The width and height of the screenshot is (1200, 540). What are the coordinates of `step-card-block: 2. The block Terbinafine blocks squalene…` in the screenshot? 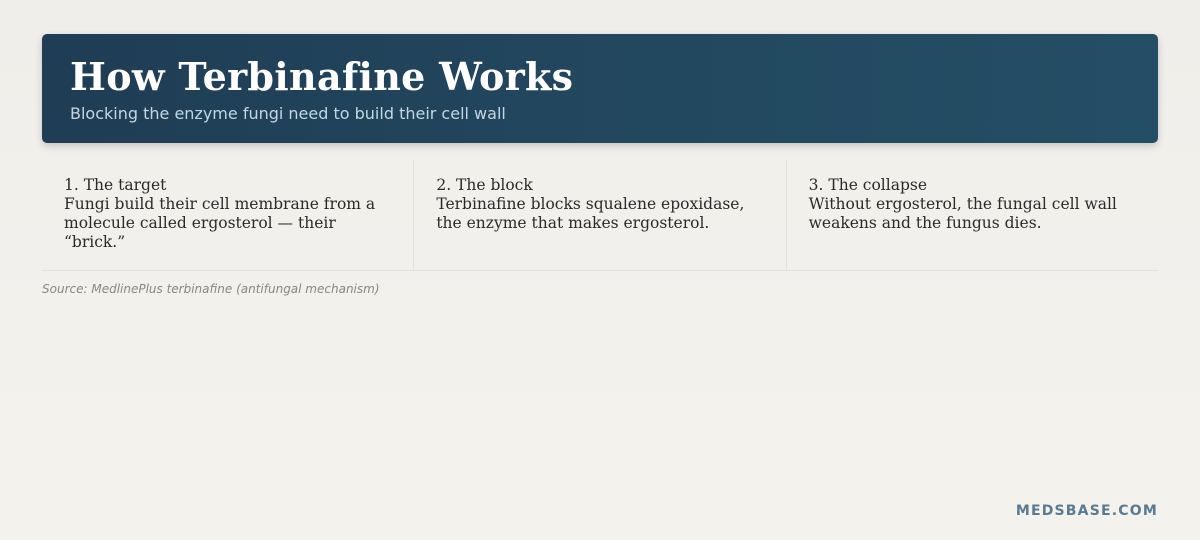 It's located at (599, 215).